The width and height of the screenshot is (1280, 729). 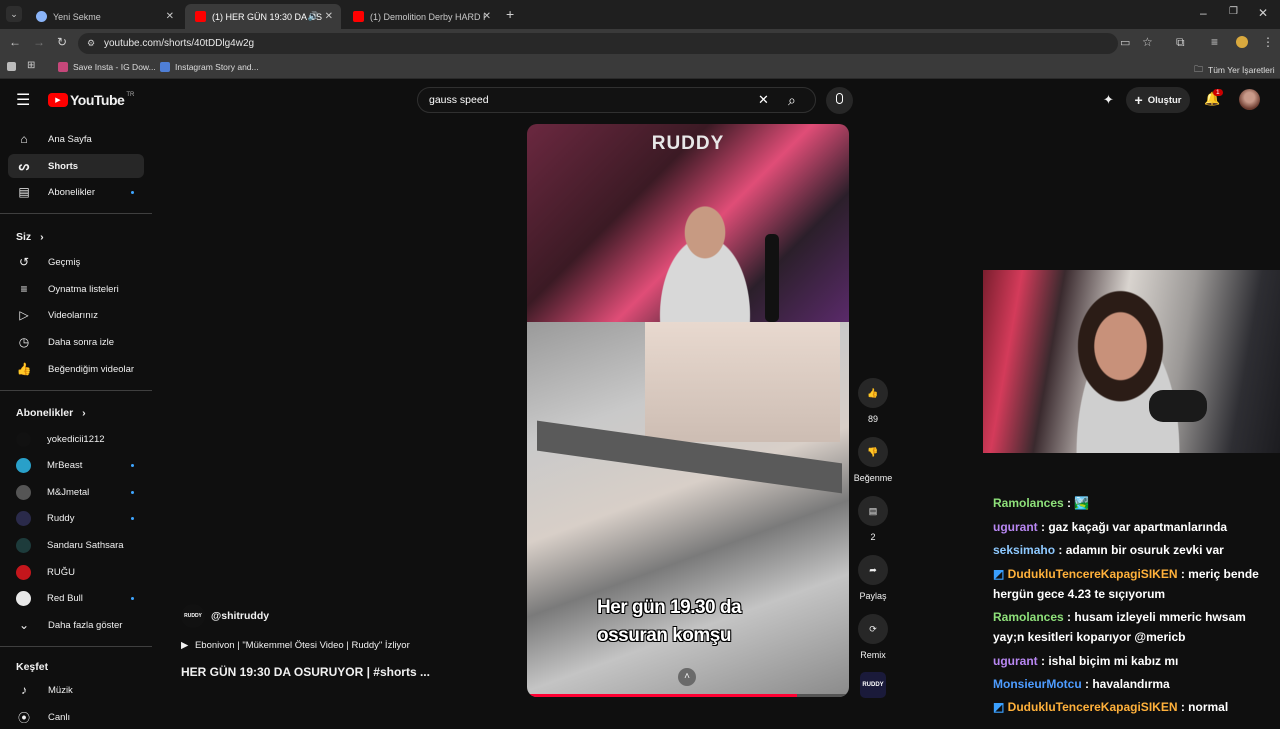 What do you see at coordinates (763, 100) in the screenshot?
I see `clear-search-icon: ✕` at bounding box center [763, 100].